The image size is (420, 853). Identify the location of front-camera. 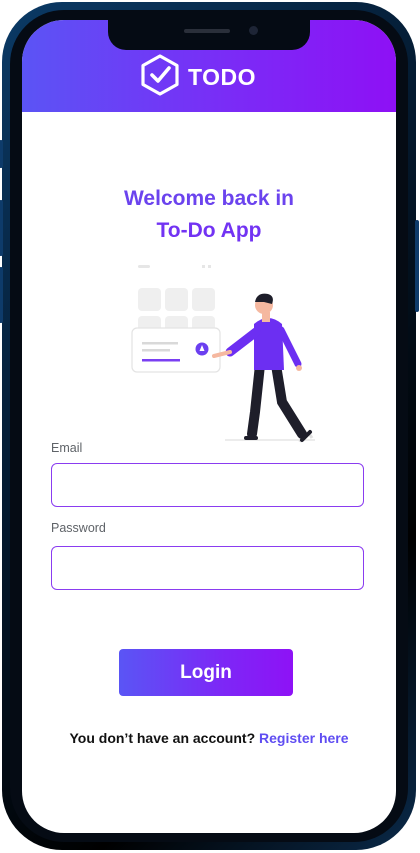
(253, 30).